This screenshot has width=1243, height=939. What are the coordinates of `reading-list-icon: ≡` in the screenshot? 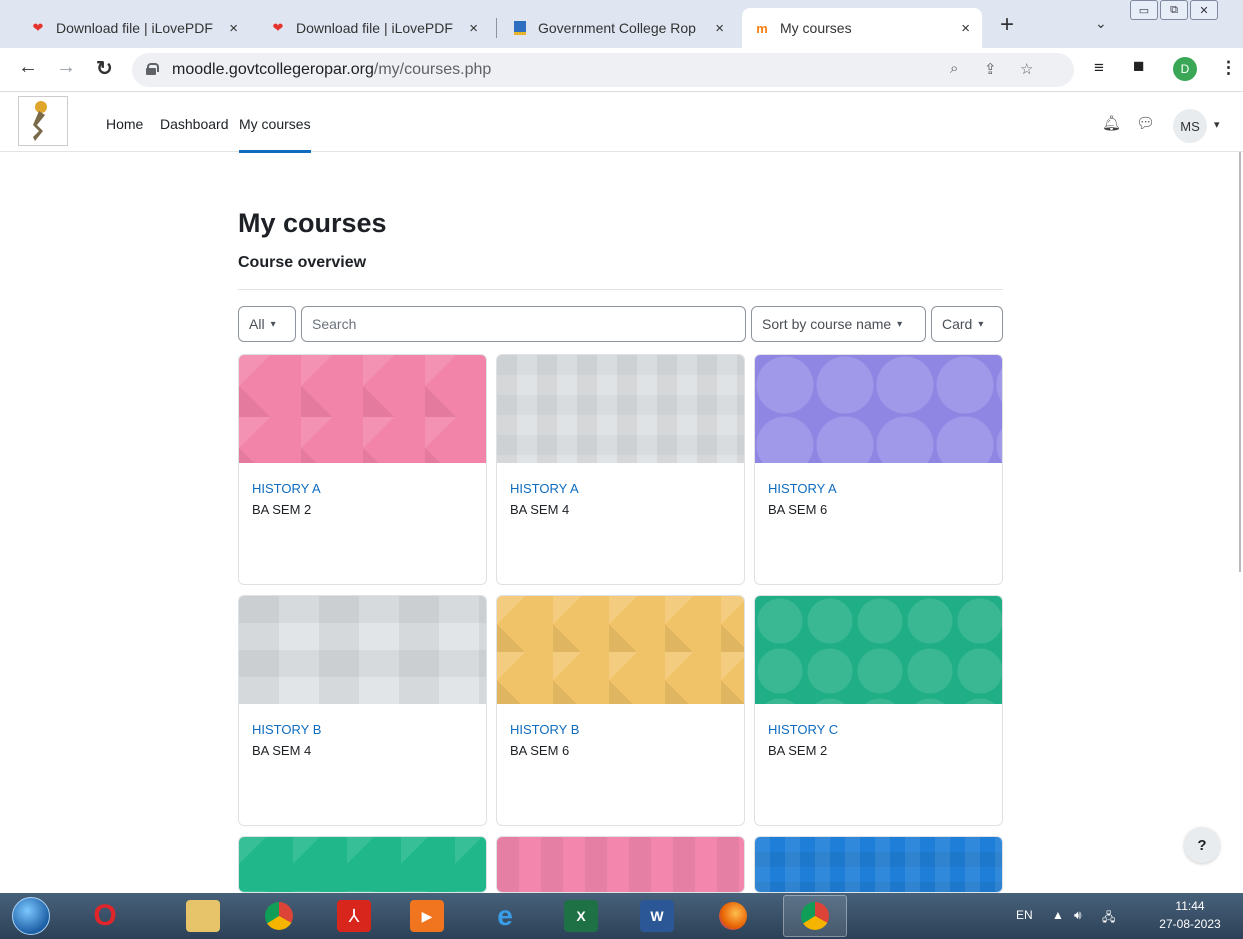 It's located at (1099, 68).